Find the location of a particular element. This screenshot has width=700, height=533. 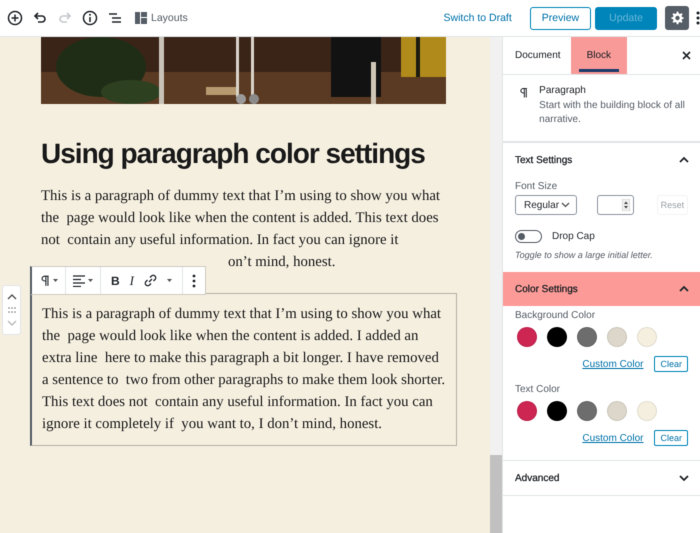

link-button is located at coordinates (151, 280).